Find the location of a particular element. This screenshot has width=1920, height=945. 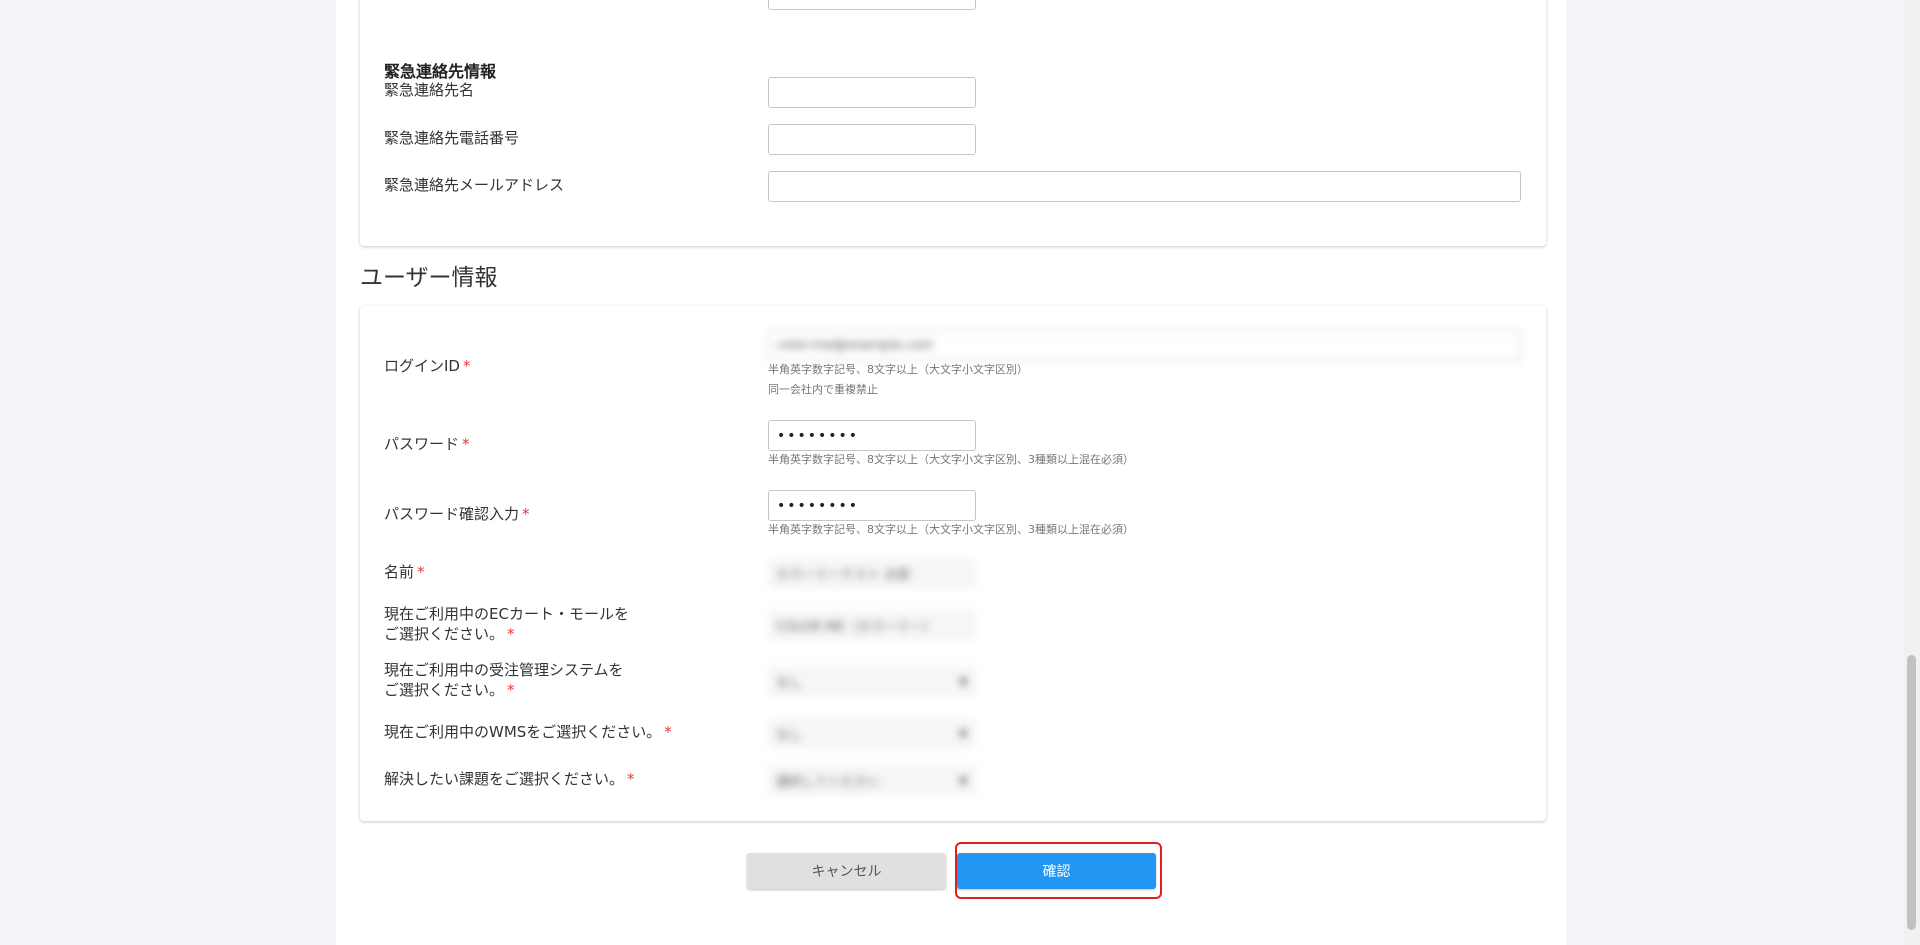

password-input: •••••••• is located at coordinates (872, 435).